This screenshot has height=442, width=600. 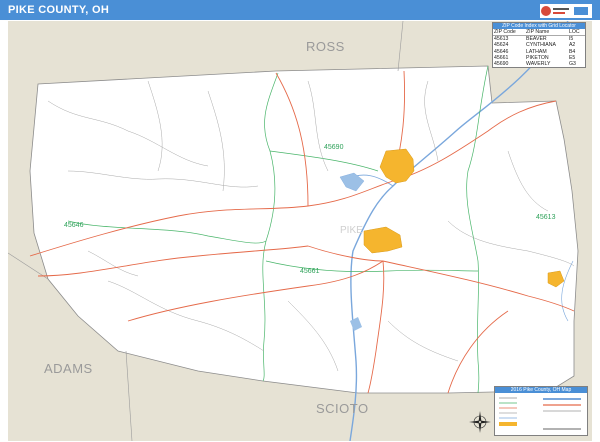 What do you see at coordinates (342, 408) in the screenshot?
I see `neighbor-label-scioto: SCIOTO` at bounding box center [342, 408].